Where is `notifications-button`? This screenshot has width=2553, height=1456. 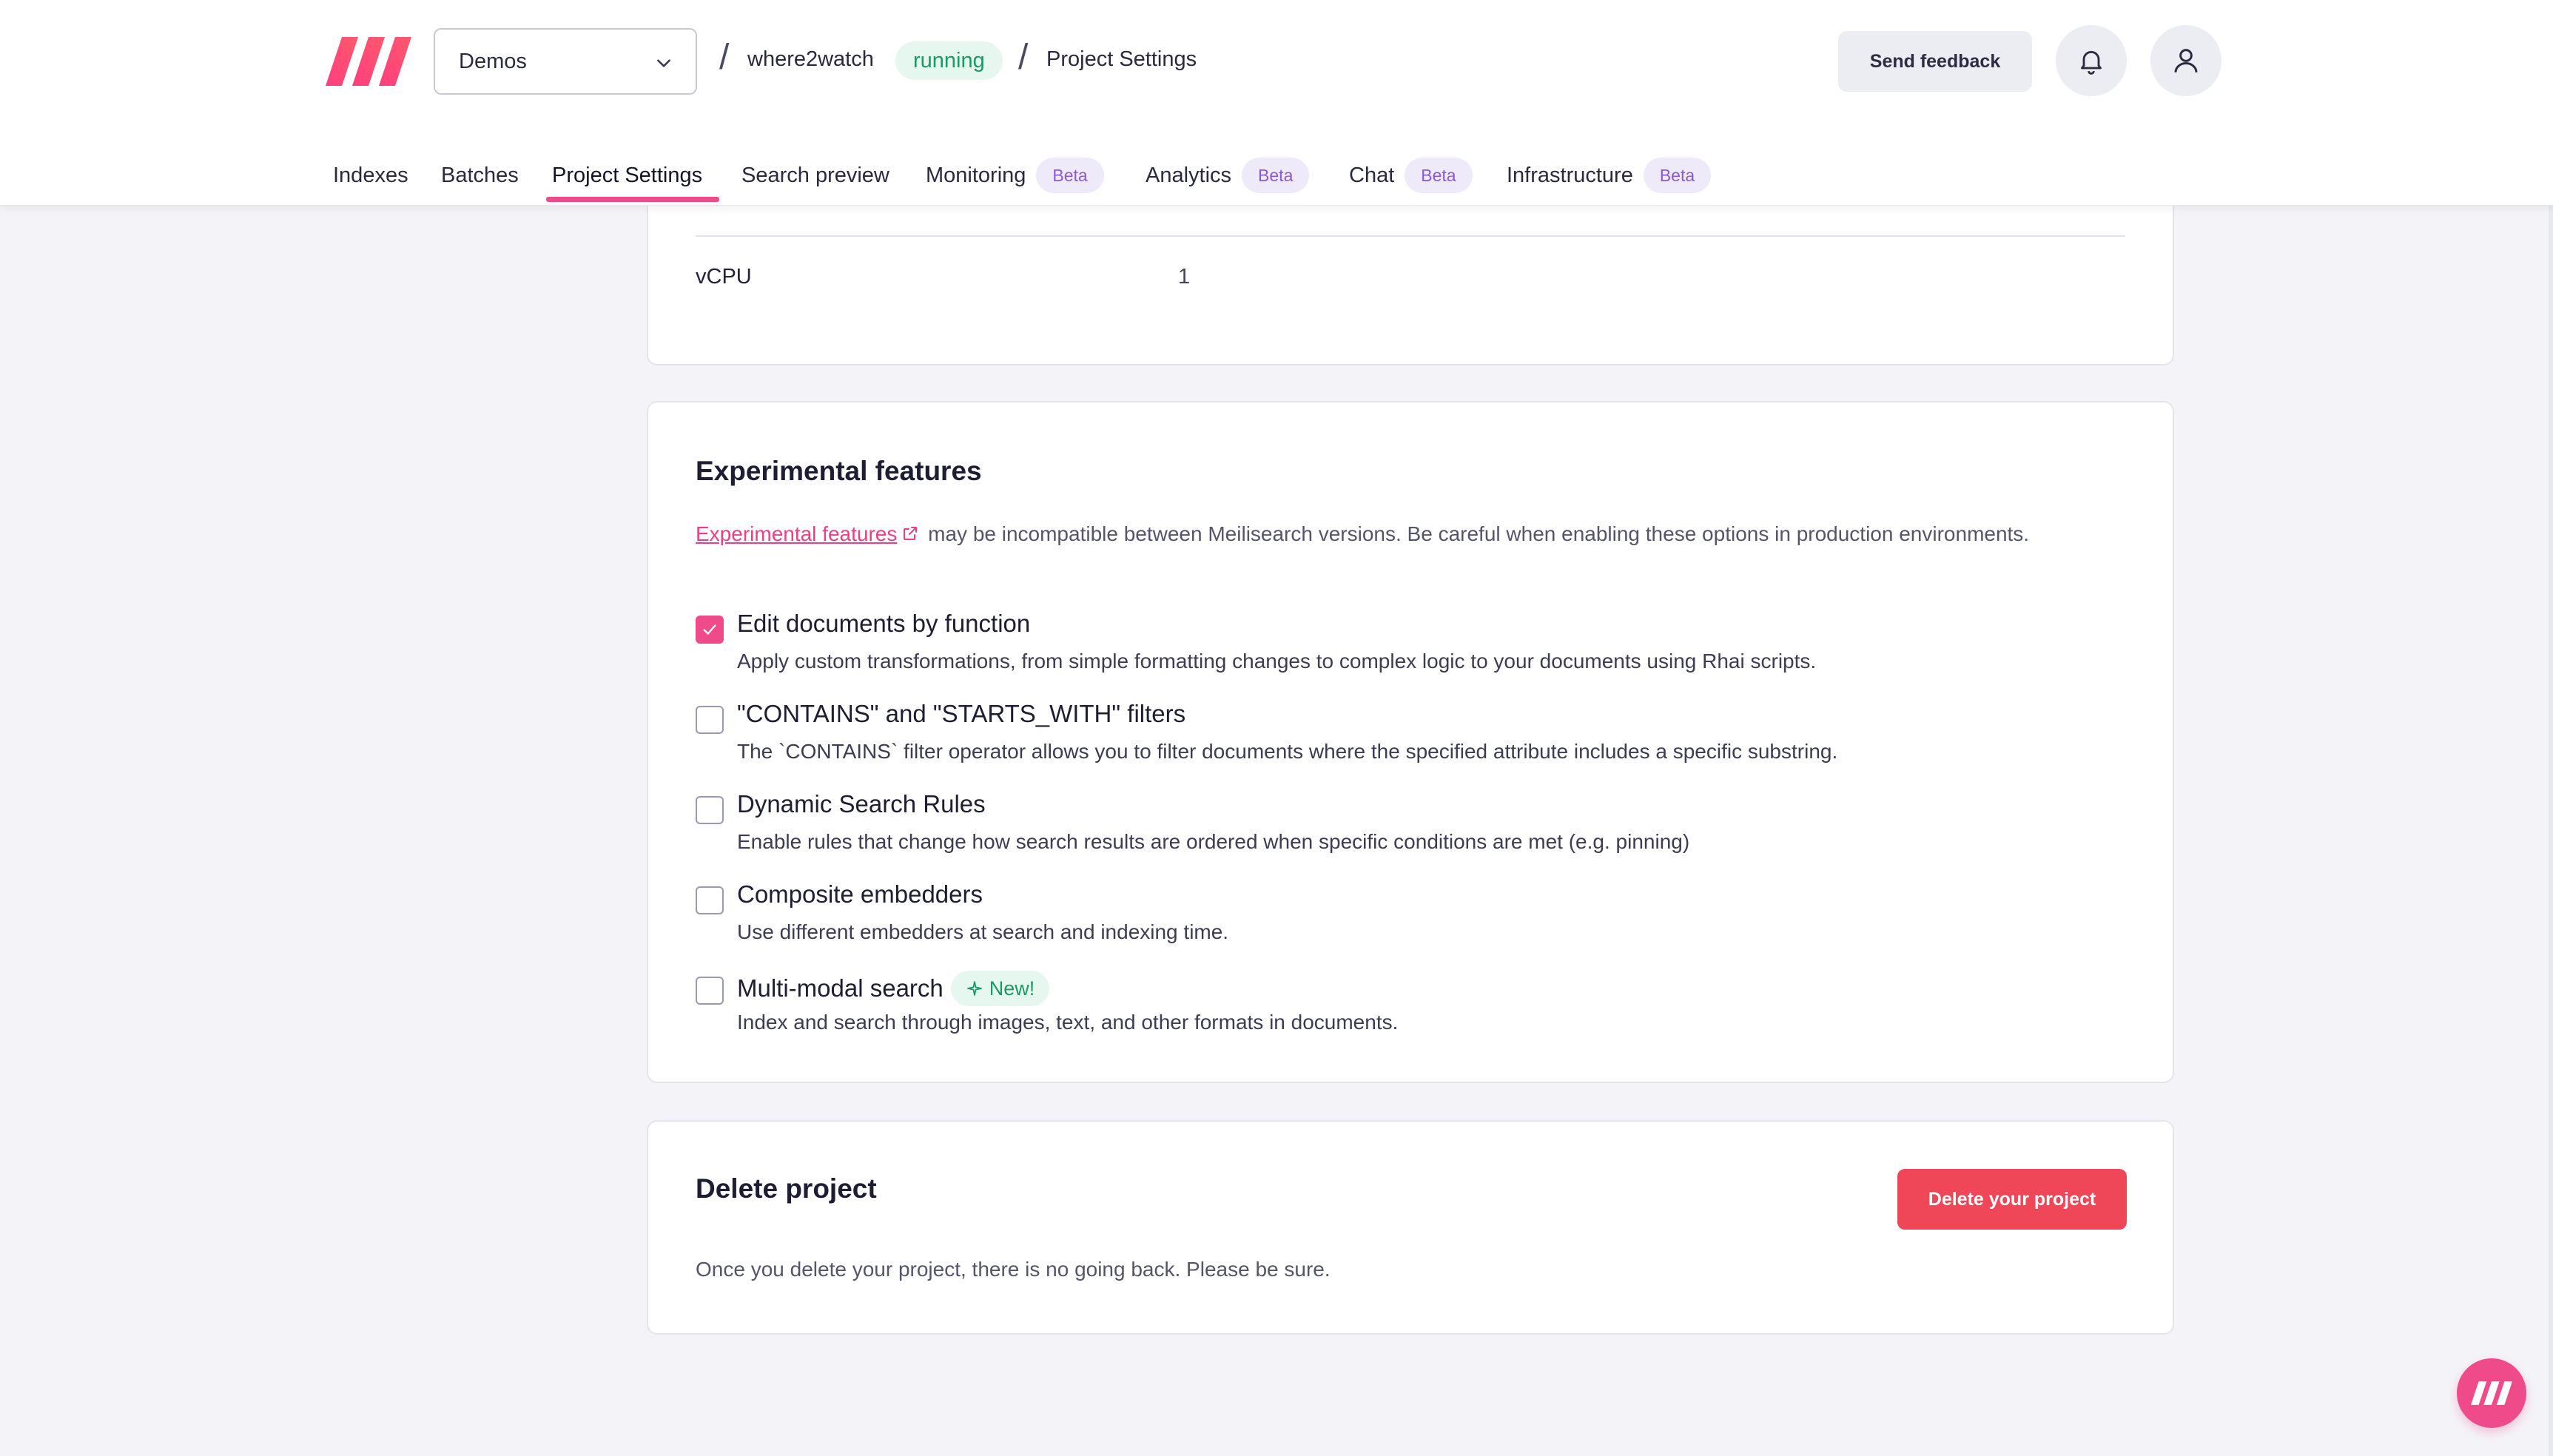
notifications-button is located at coordinates (2091, 61).